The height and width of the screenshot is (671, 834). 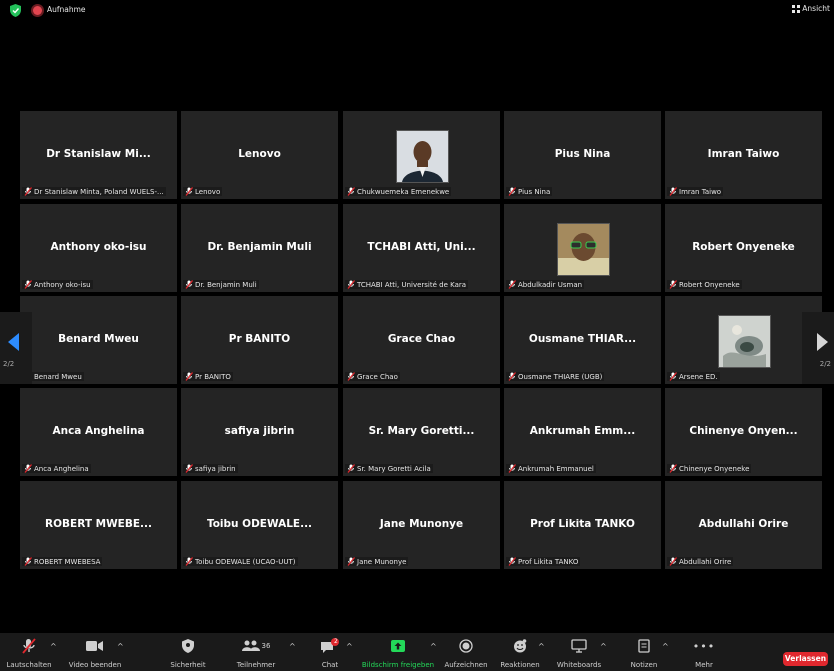 What do you see at coordinates (259, 155) in the screenshot?
I see `participant-tile: Lenovo Lenovo` at bounding box center [259, 155].